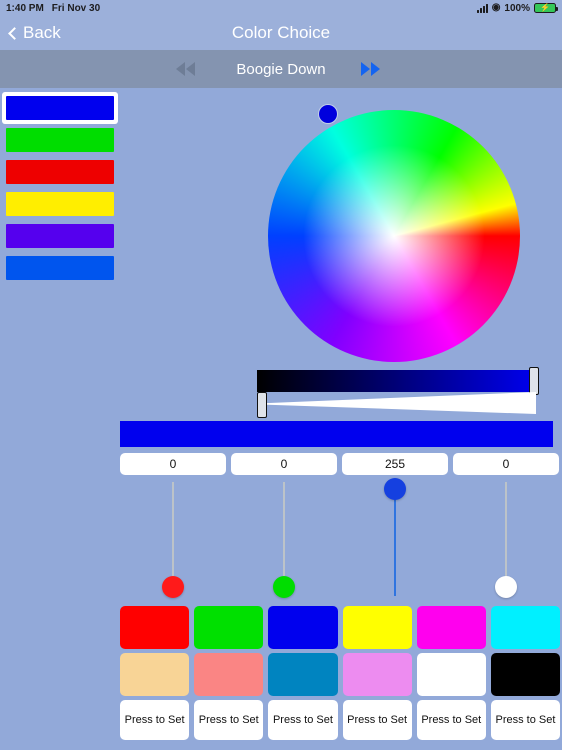  I want to click on palette-yellow, so click(377, 627).